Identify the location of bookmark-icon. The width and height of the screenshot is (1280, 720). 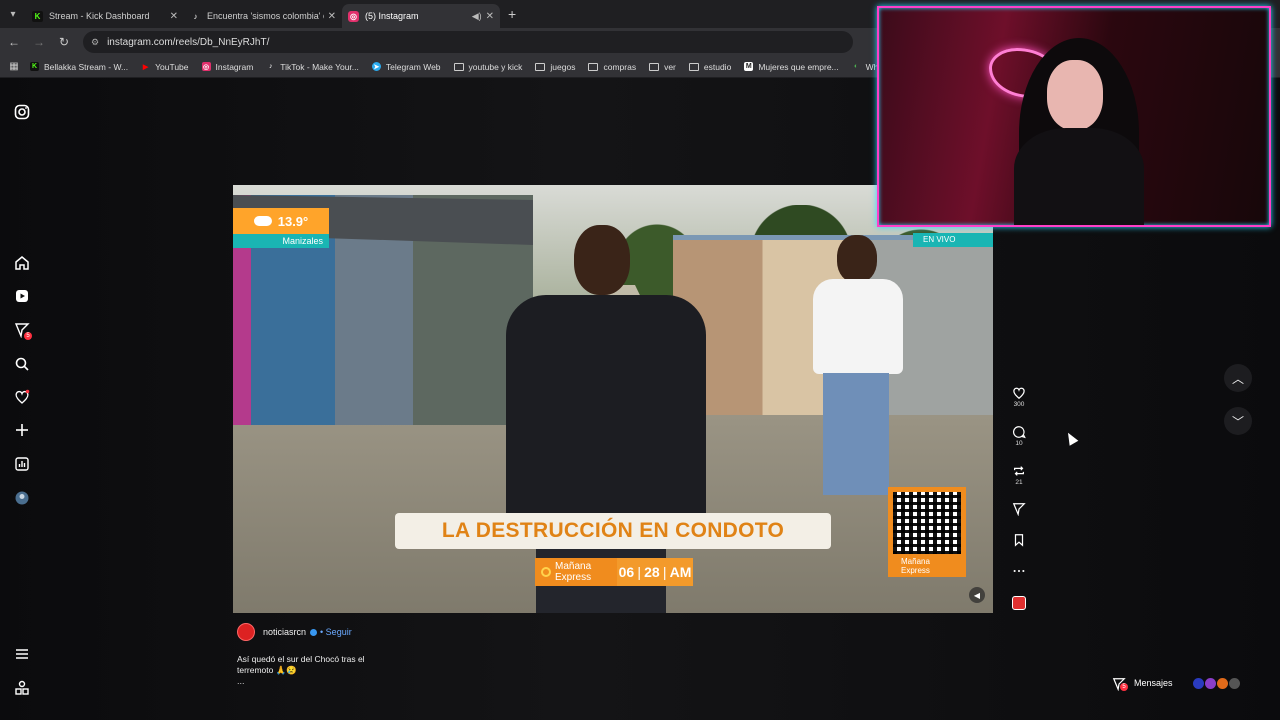
(1019, 540).